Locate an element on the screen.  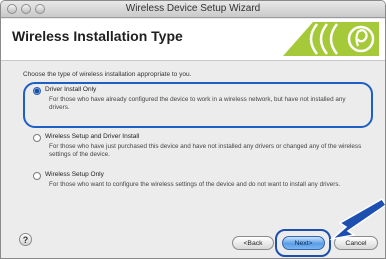
next-button: Next> is located at coordinates (303, 243).